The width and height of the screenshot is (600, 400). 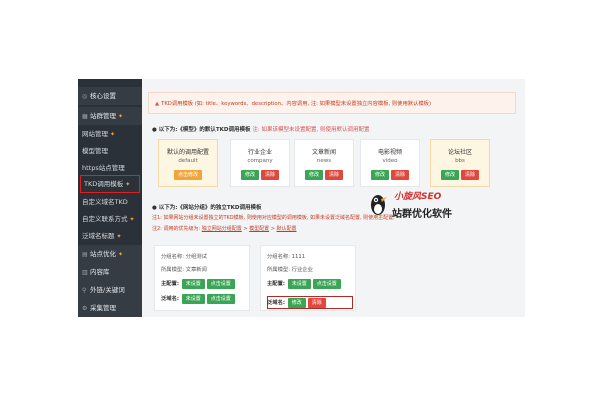 What do you see at coordinates (379, 207) in the screenshot?
I see `bird-logo-icon` at bounding box center [379, 207].